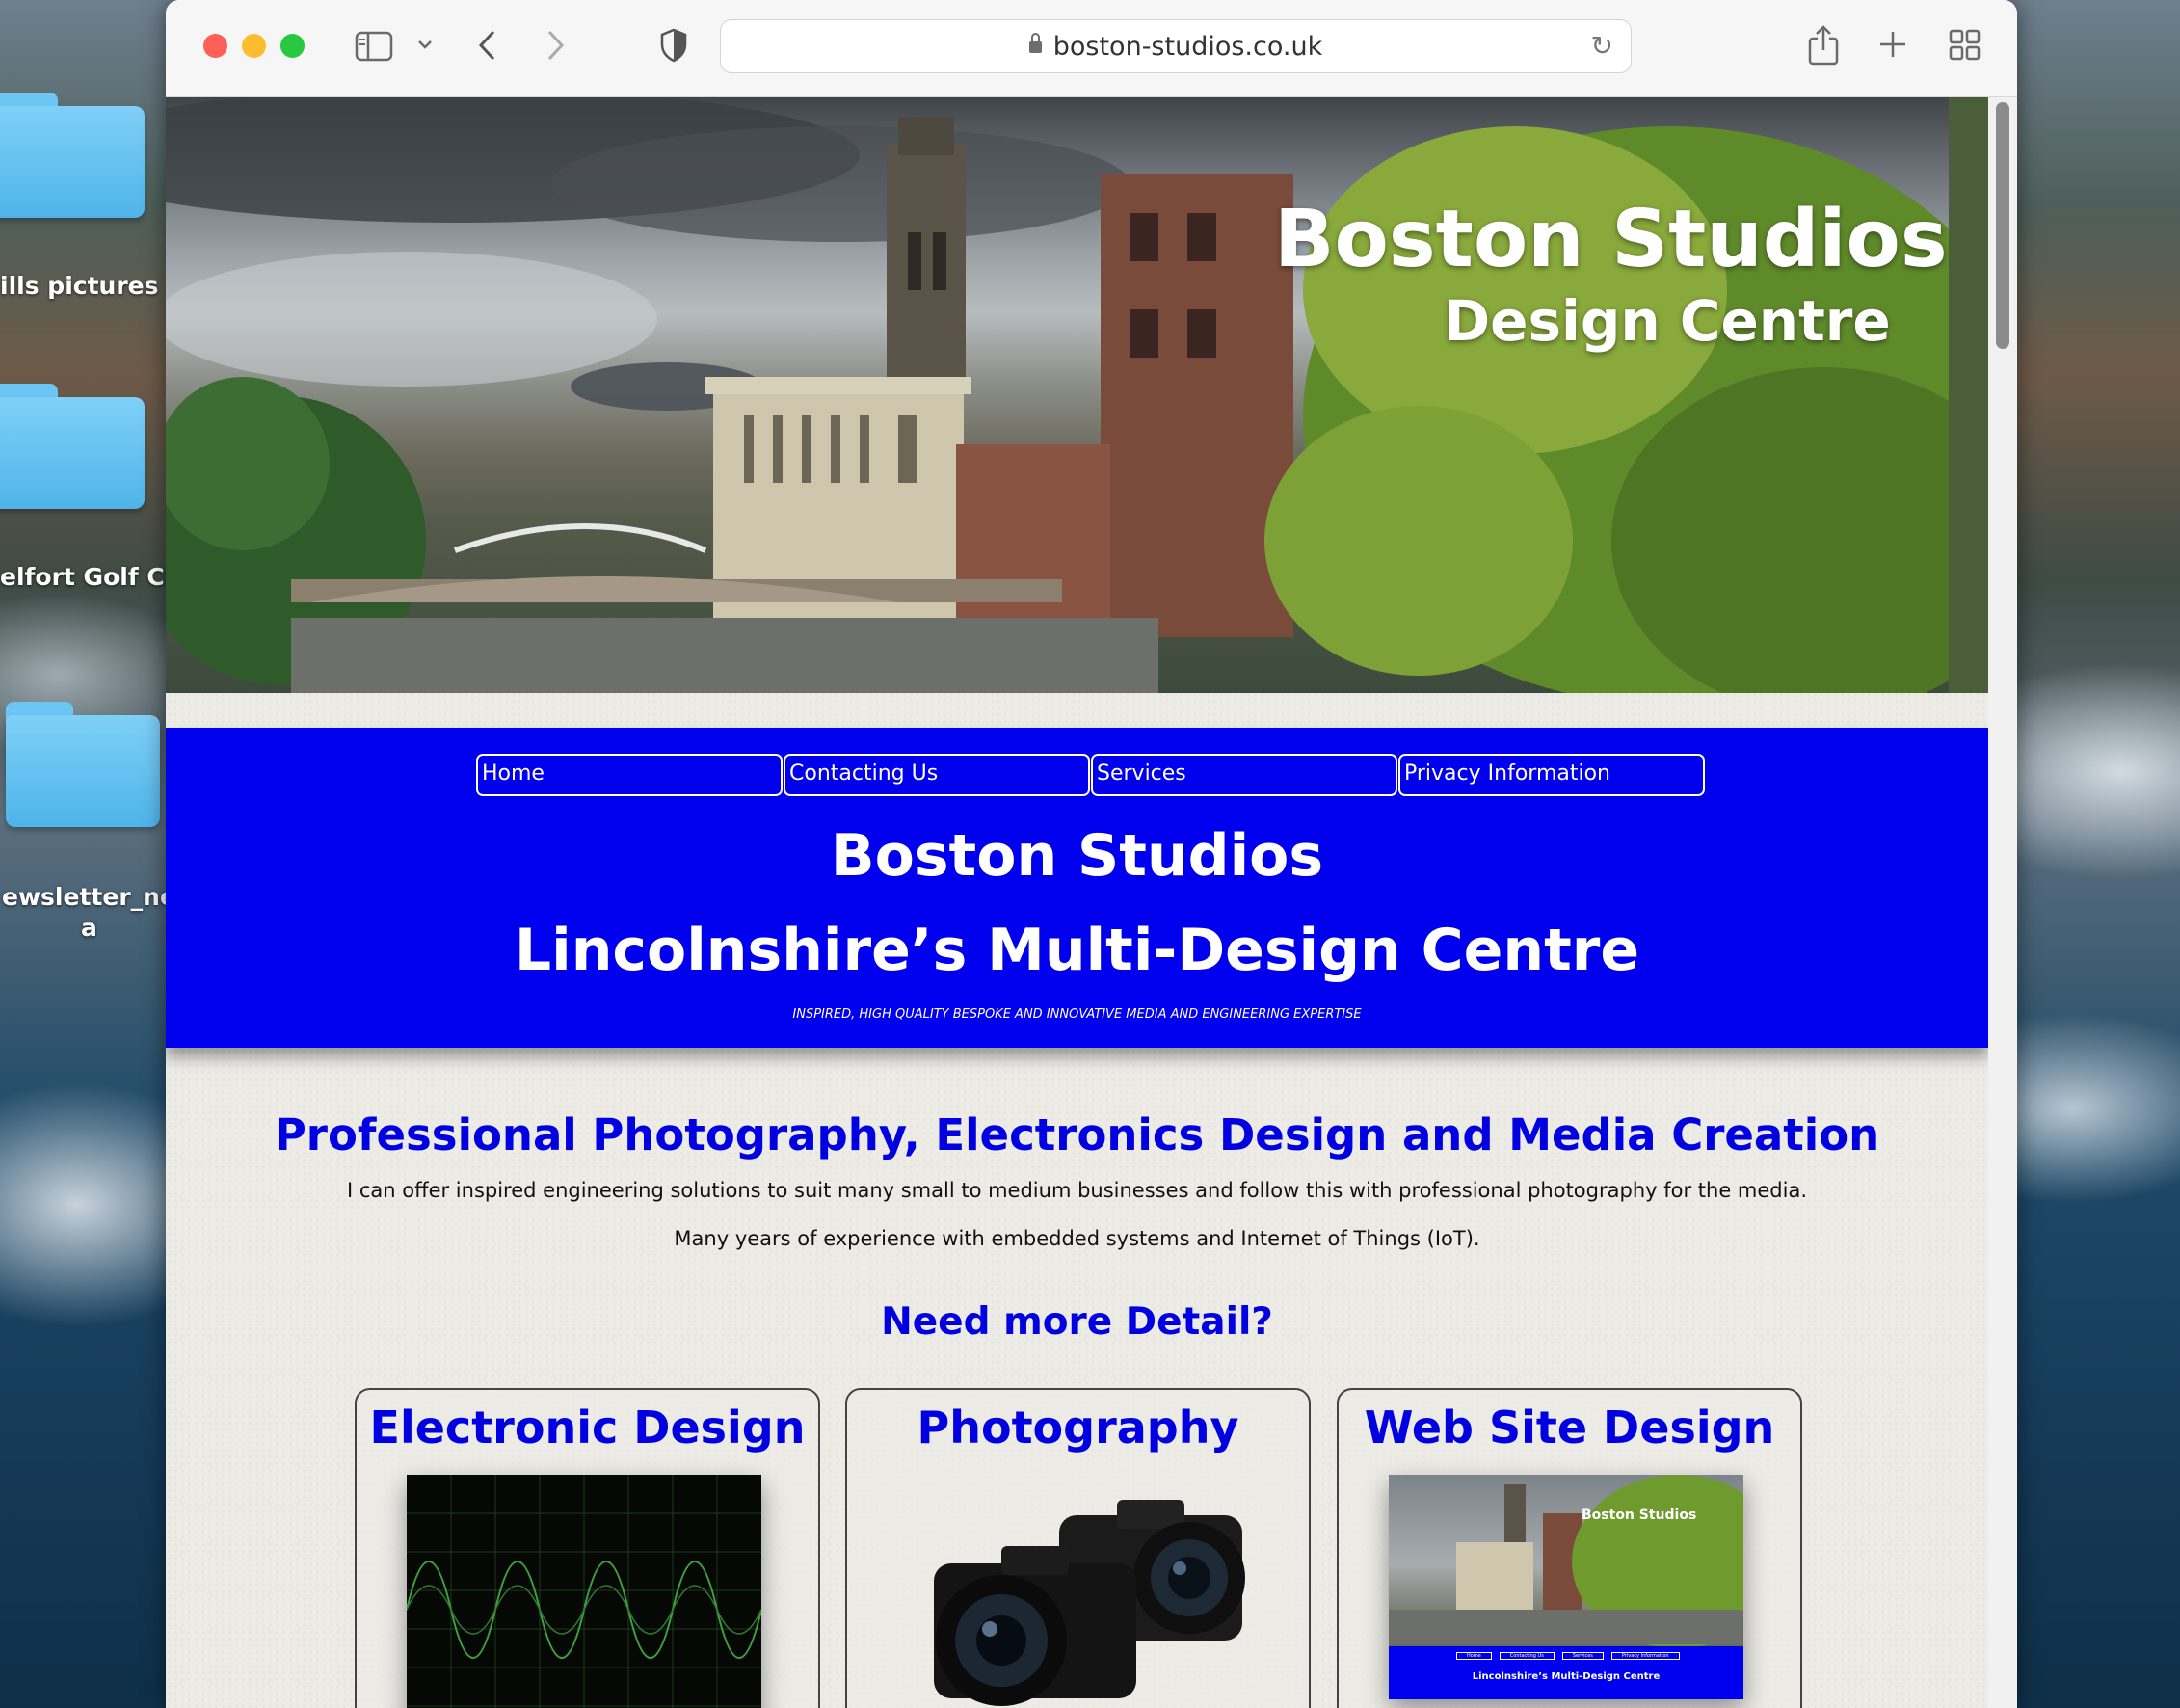 The image size is (2180, 1708). Describe the element at coordinates (1078, 1428) in the screenshot. I see `card-title: Photography` at that location.